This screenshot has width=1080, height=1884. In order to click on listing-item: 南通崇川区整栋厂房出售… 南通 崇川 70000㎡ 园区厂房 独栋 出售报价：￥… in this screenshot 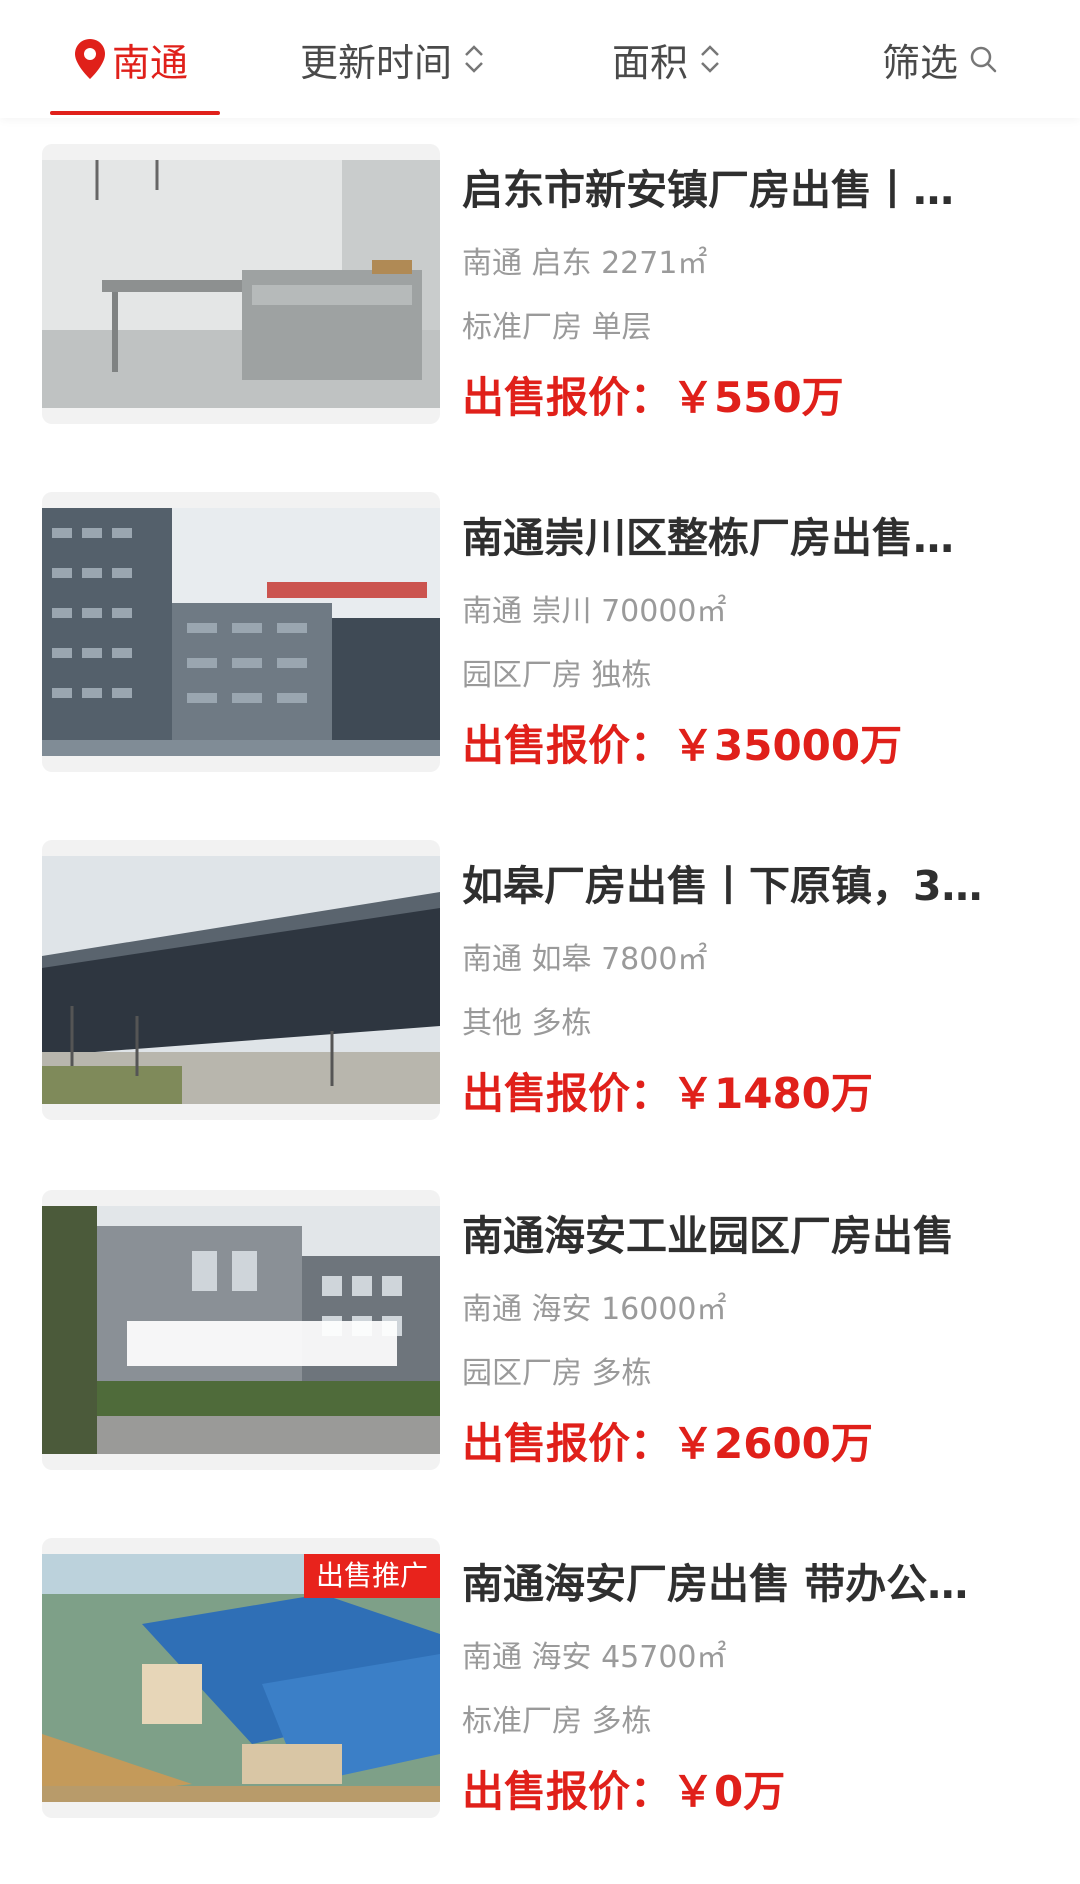, I will do `click(542, 632)`.